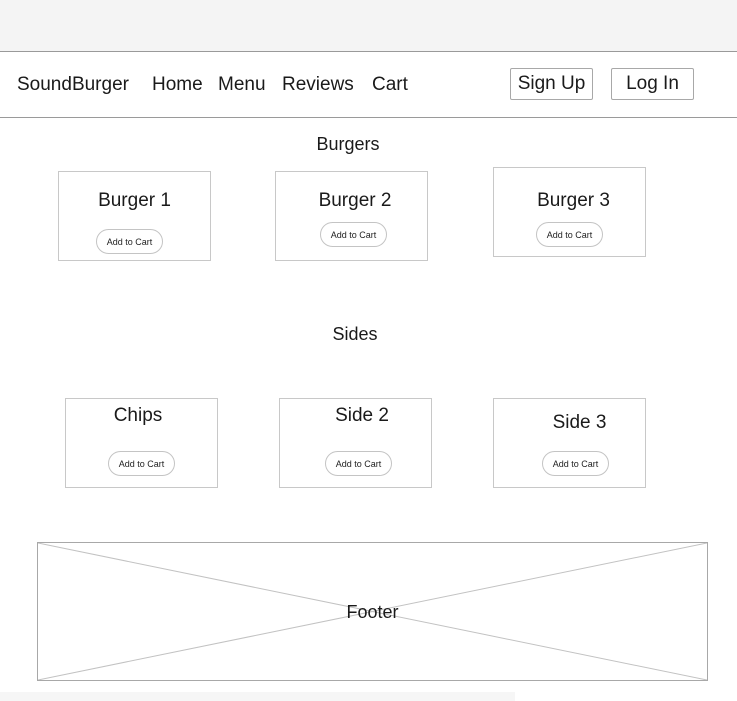 The width and height of the screenshot is (737, 701). Describe the element at coordinates (652, 84) in the screenshot. I see `log-in-button: Log In` at that location.